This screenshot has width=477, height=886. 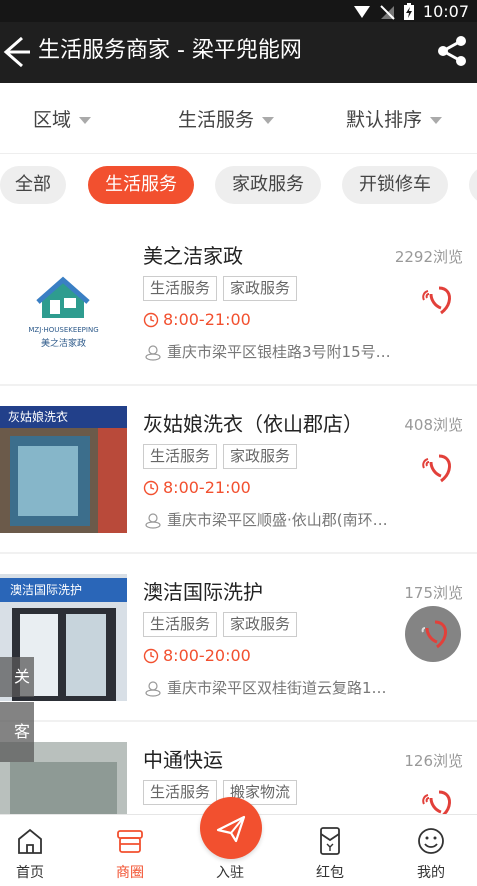 I want to click on hours-text: 8:00-20:00, so click(x=207, y=655).